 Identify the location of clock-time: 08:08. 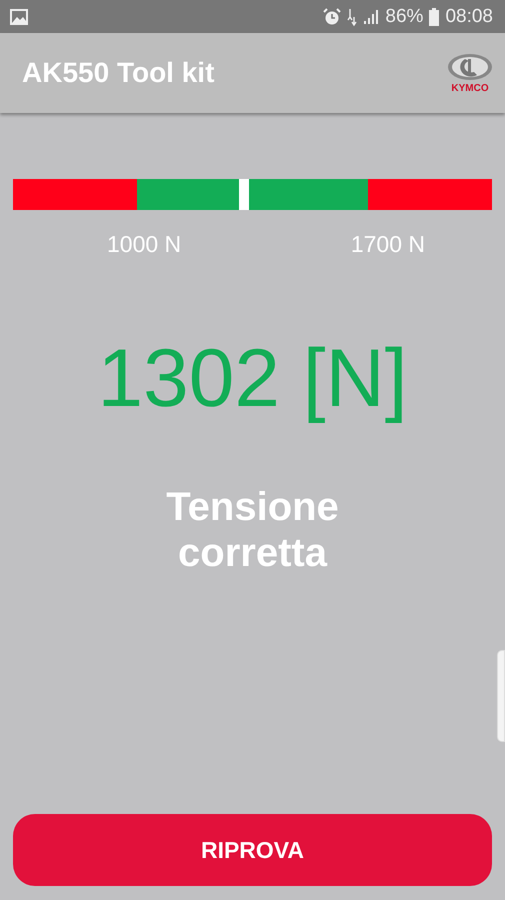
(469, 17).